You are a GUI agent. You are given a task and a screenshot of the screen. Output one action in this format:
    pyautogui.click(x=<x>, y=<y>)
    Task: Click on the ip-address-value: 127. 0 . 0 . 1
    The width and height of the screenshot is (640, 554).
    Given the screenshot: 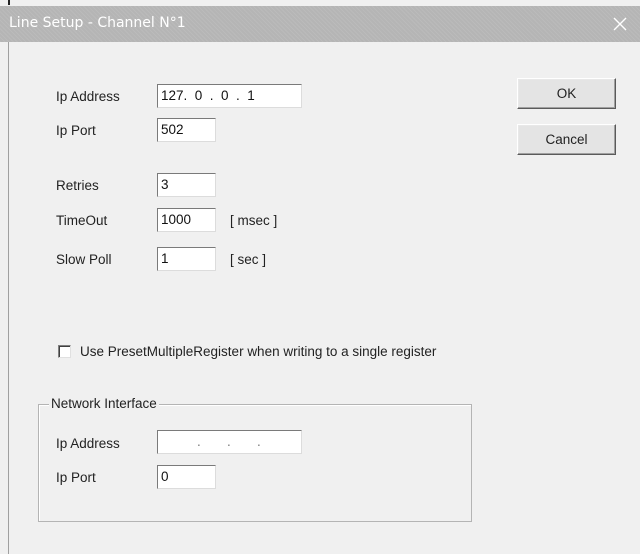 What is the action you would take?
    pyautogui.click(x=208, y=95)
    